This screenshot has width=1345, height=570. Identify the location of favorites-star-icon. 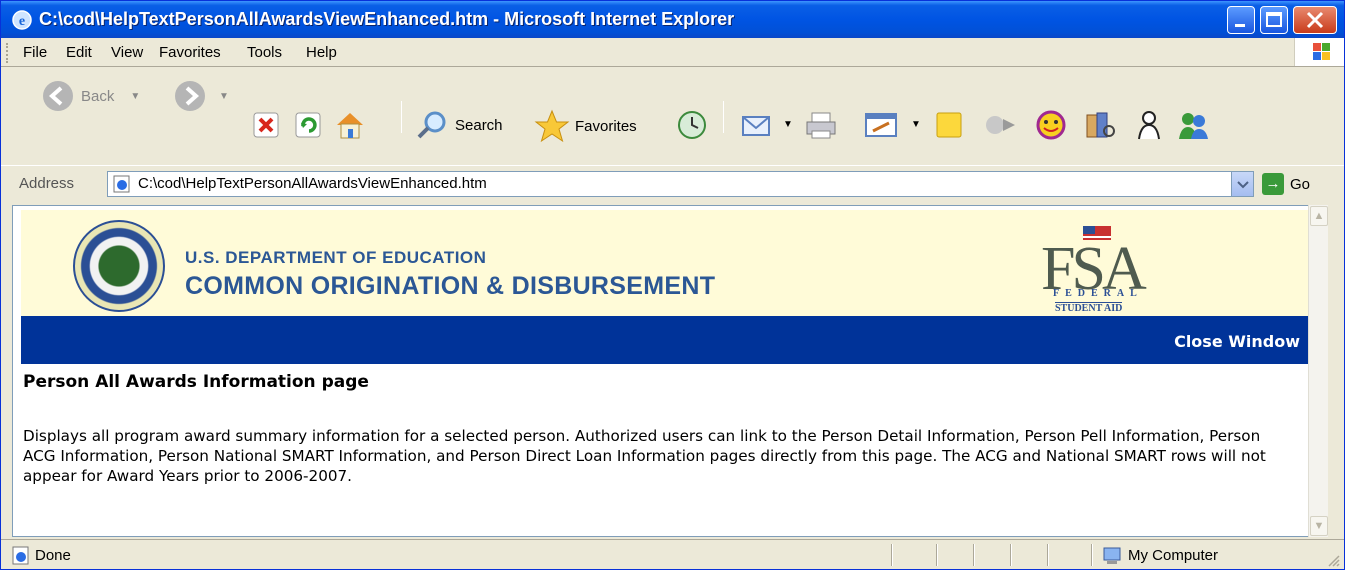
(552, 126).